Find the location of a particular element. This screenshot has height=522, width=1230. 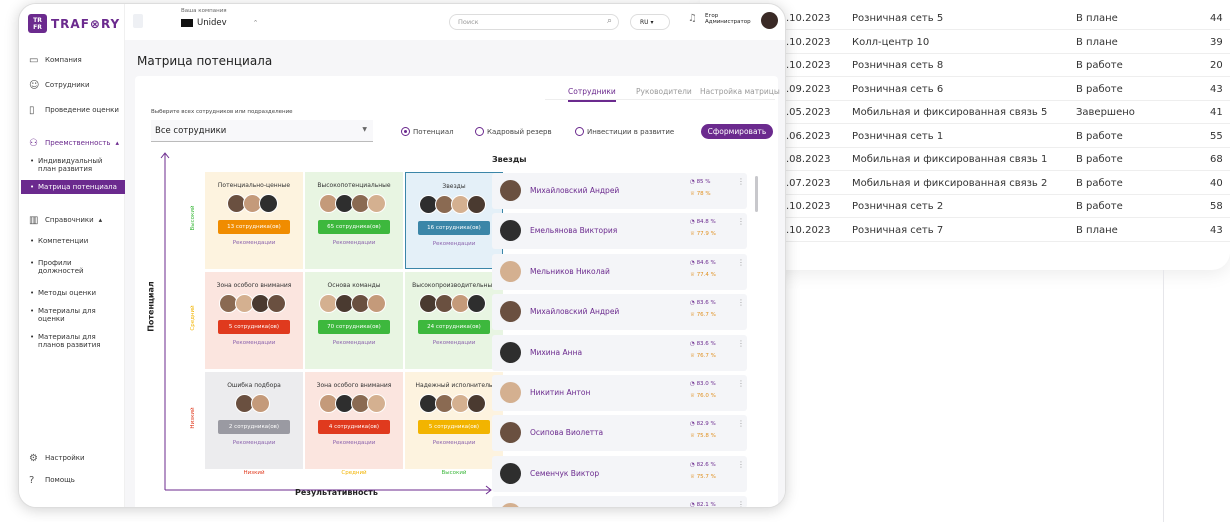

cell-title: Высокопотенциальные is located at coordinates (354, 185).